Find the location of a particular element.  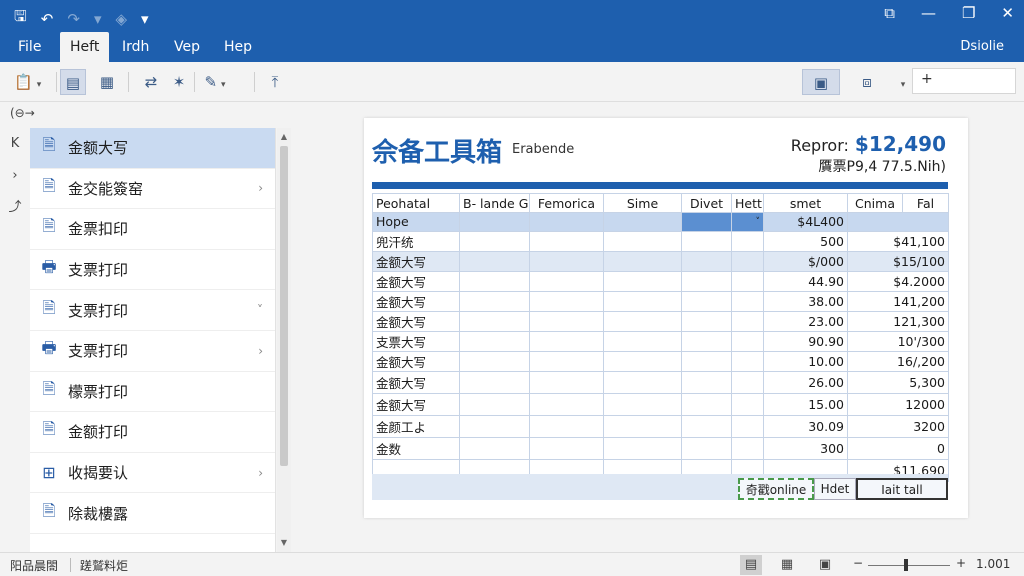

total-cell: 16/,200 is located at coordinates (898, 361).